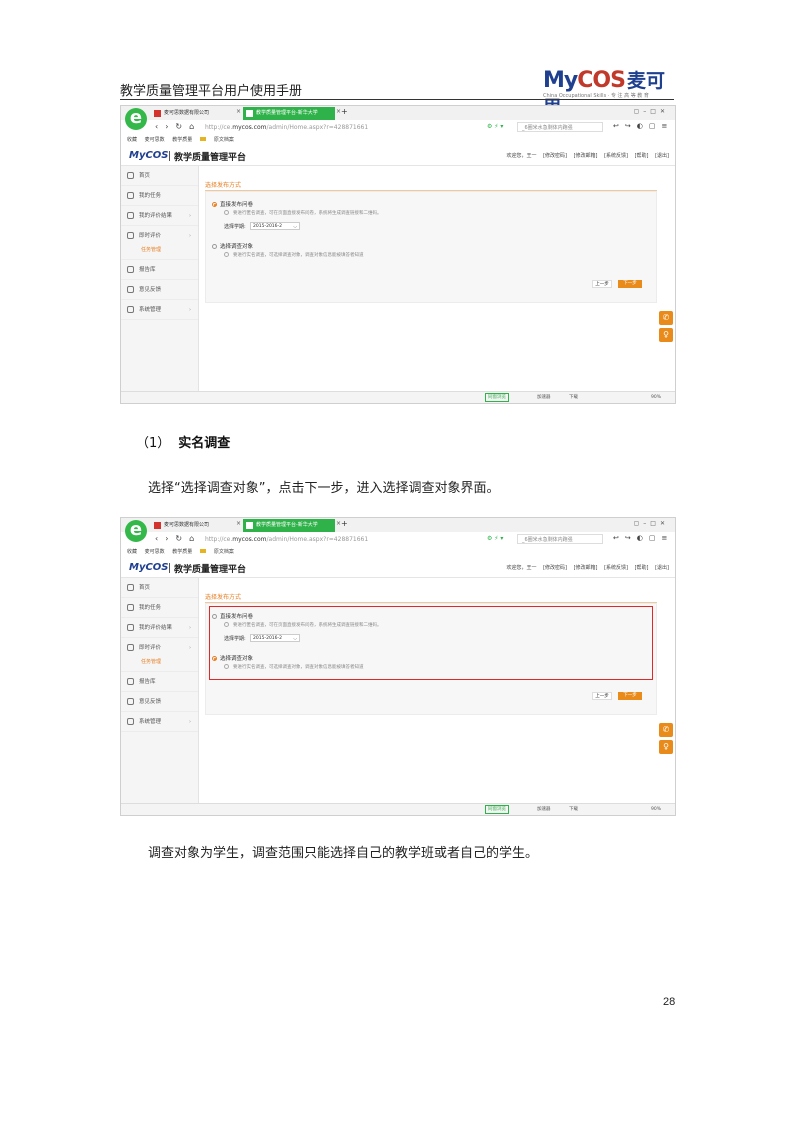 The image size is (793, 1122). What do you see at coordinates (149, 567) in the screenshot?
I see `app-logo: MyCOS` at bounding box center [149, 567].